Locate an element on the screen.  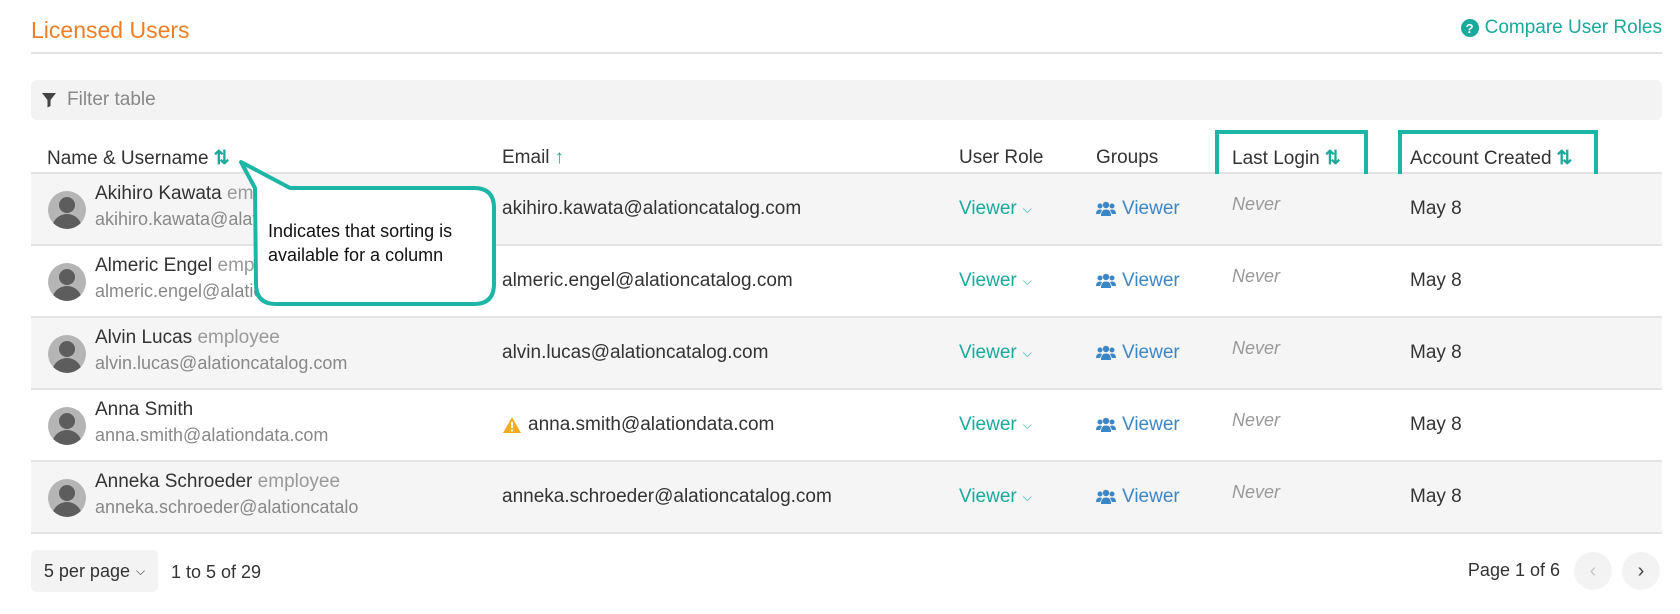
column-header-email: Email ↑ is located at coordinates (533, 158).